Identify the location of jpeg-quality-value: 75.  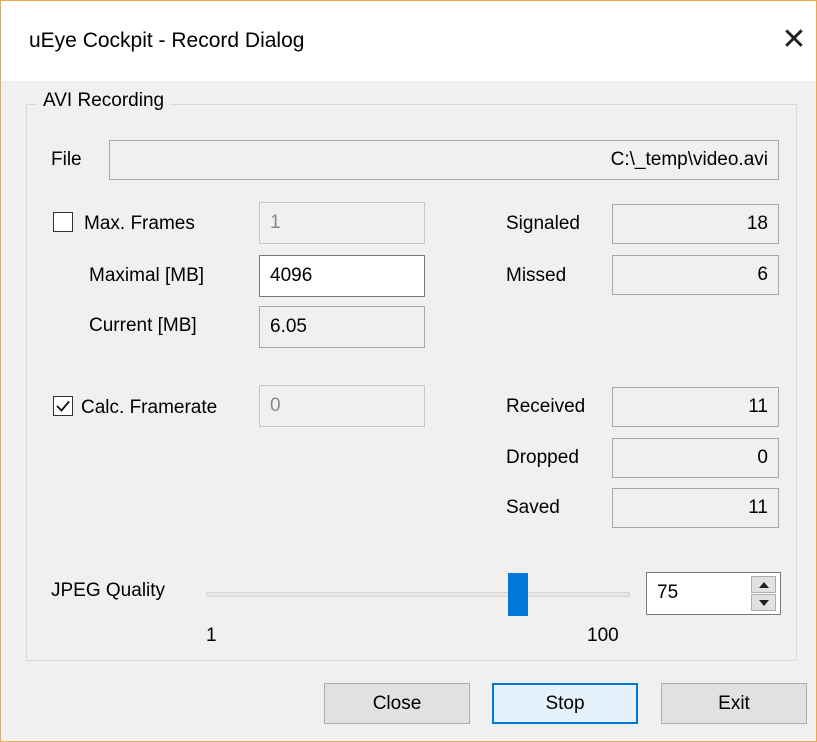
(668, 592).